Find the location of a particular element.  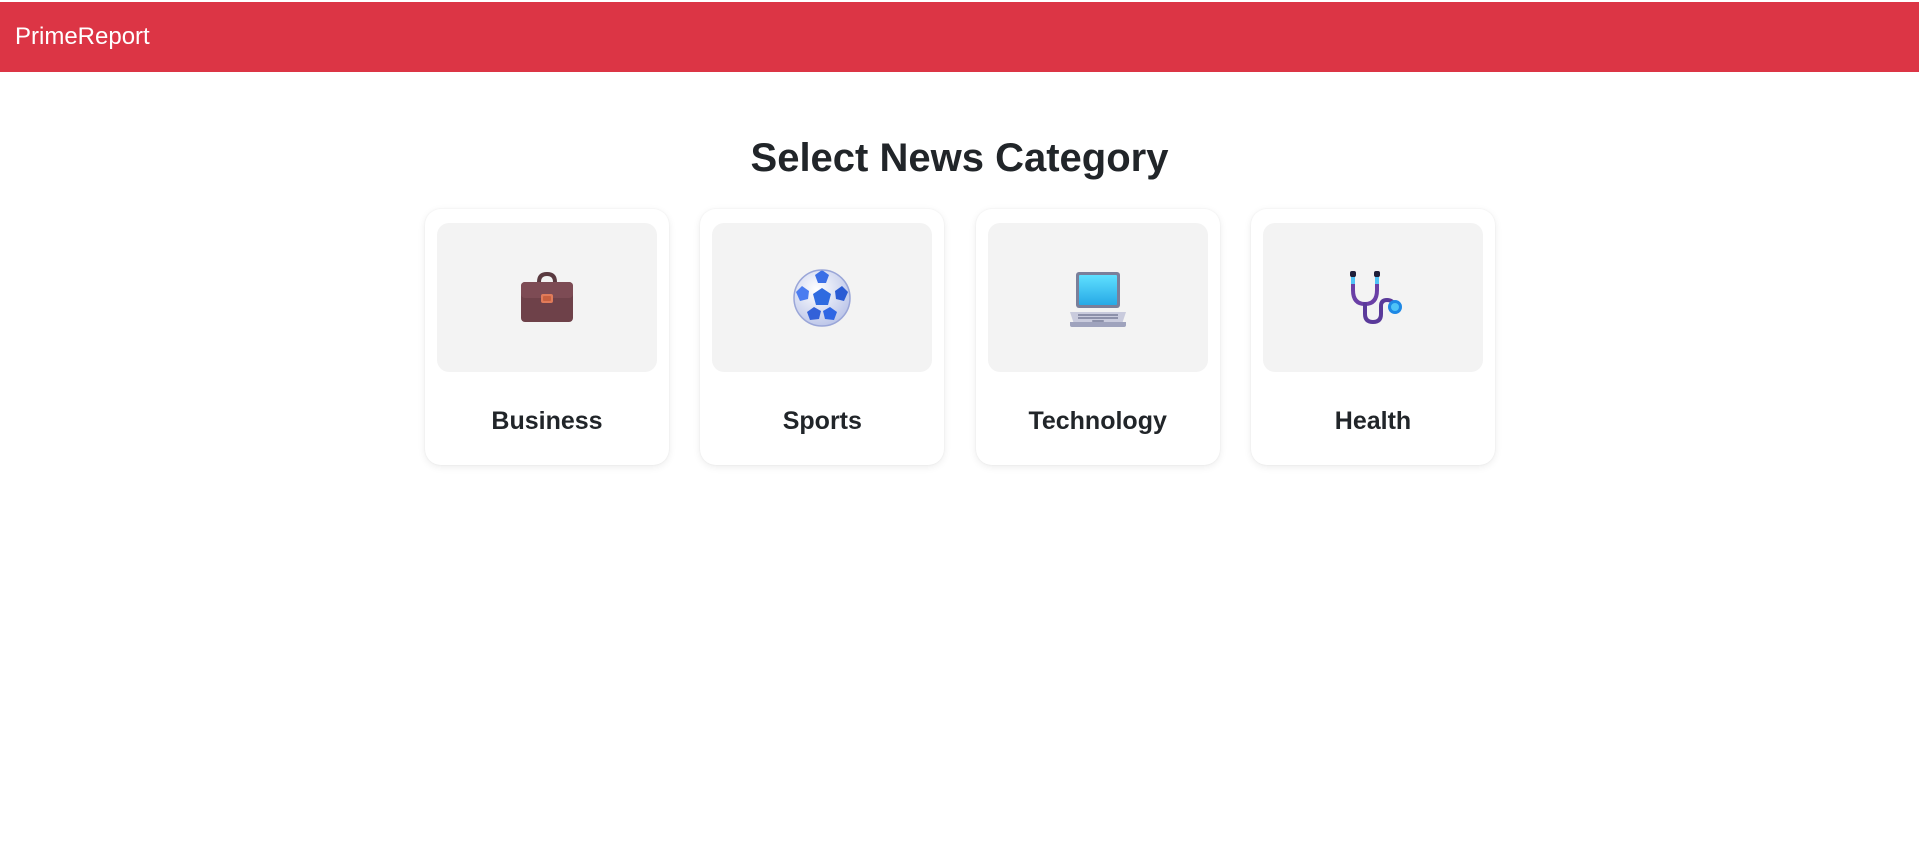

laptop-icon is located at coordinates (1097, 299).